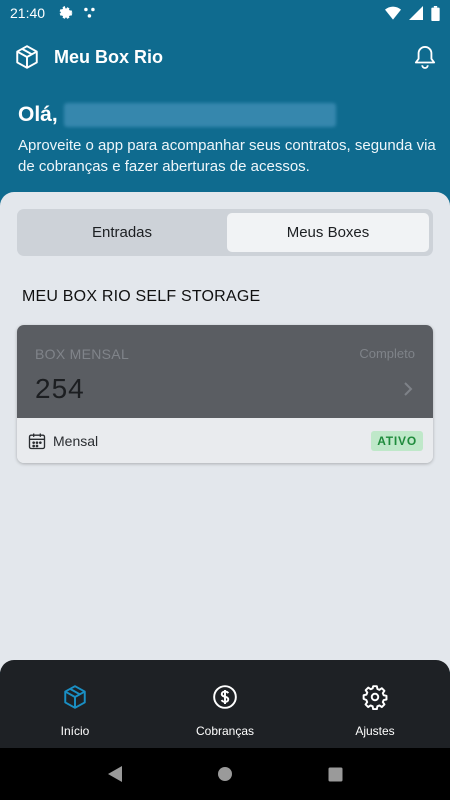 The height and width of the screenshot is (800, 450). What do you see at coordinates (115, 774) in the screenshot?
I see `back-icon` at bounding box center [115, 774].